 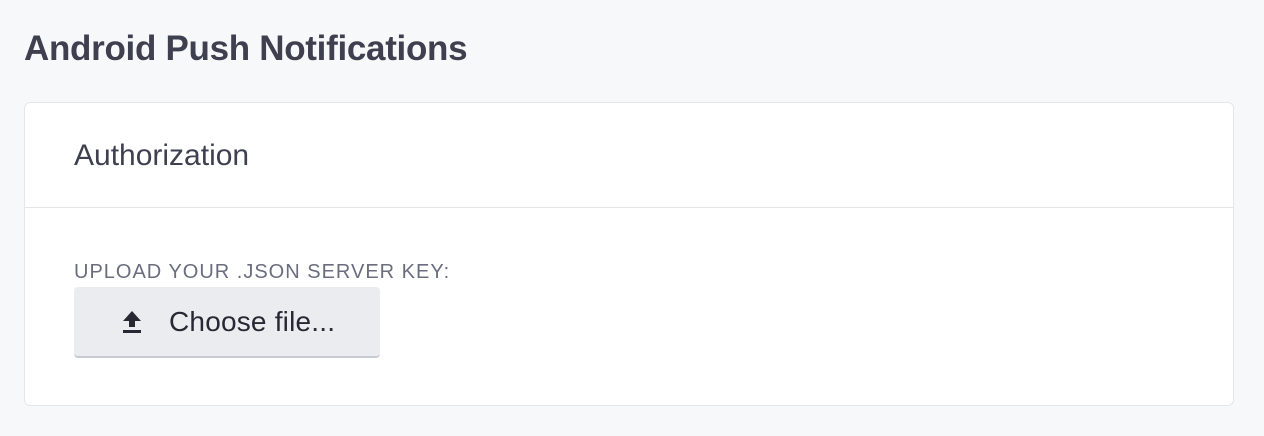 I want to click on page-title: Android Push Notifications, so click(x=246, y=48).